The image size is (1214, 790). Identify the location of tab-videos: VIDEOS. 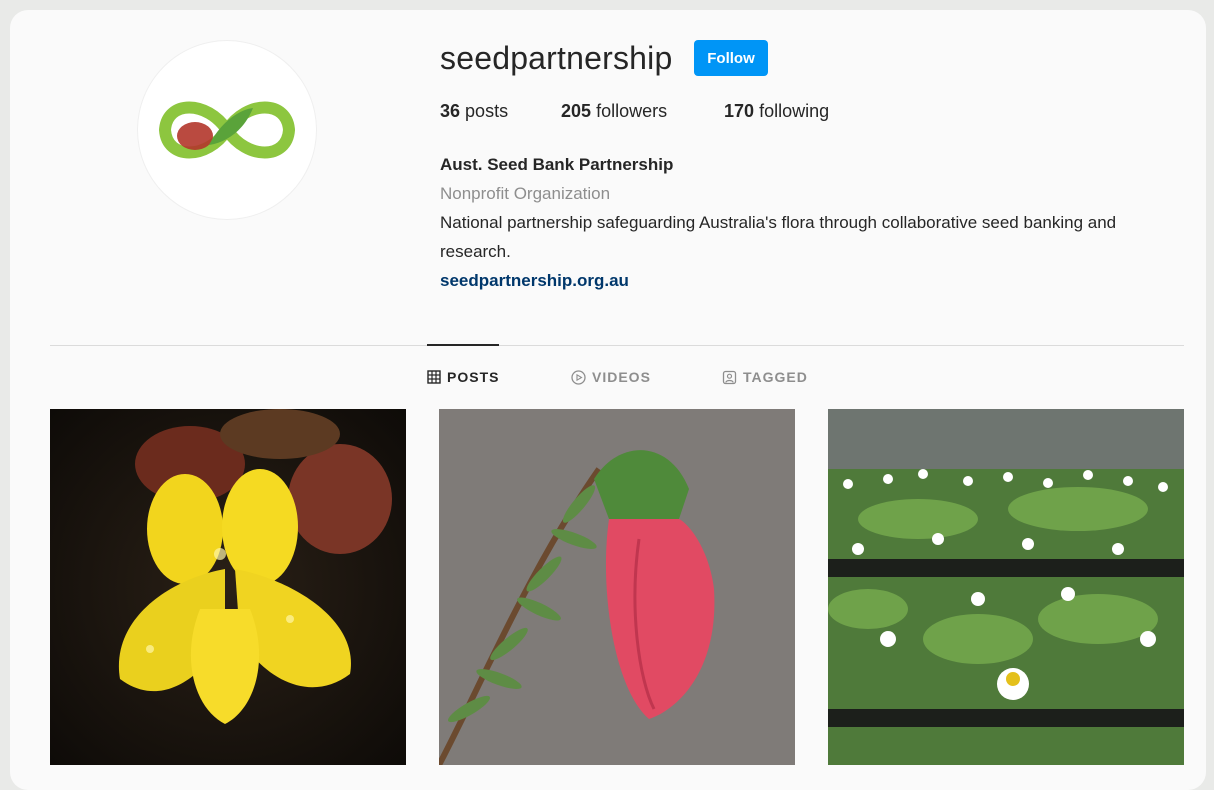
(611, 377).